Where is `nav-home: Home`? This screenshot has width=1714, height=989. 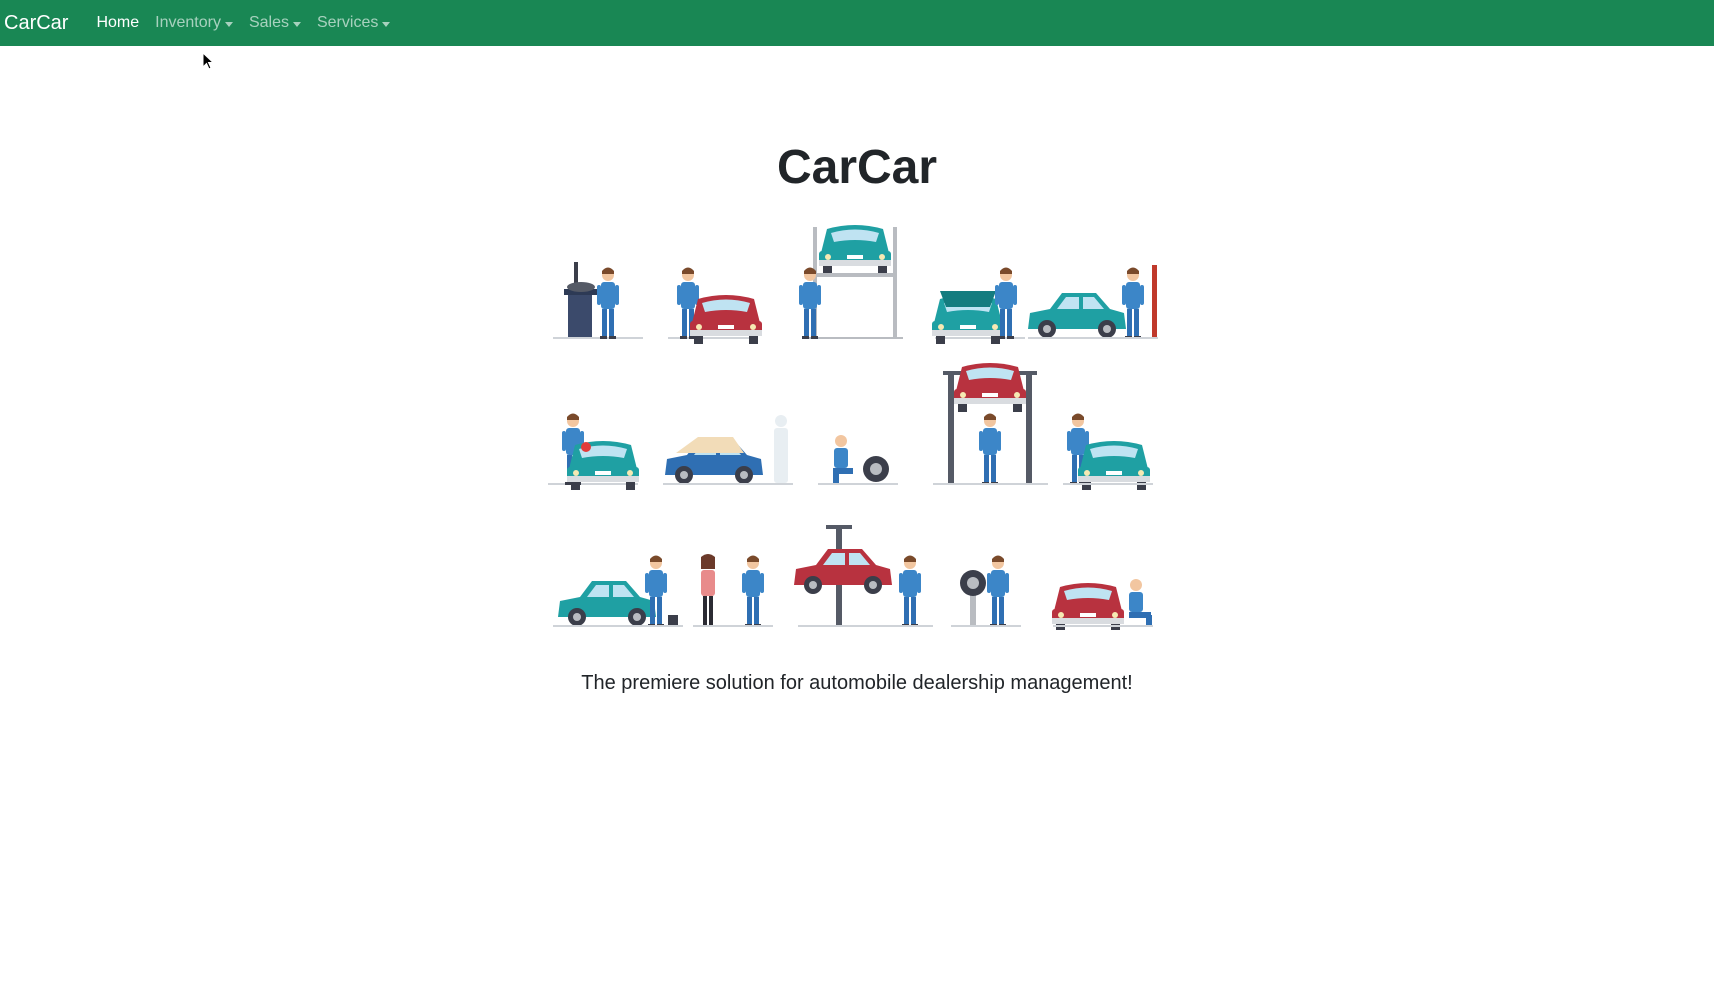
nav-home: Home is located at coordinates (117, 23).